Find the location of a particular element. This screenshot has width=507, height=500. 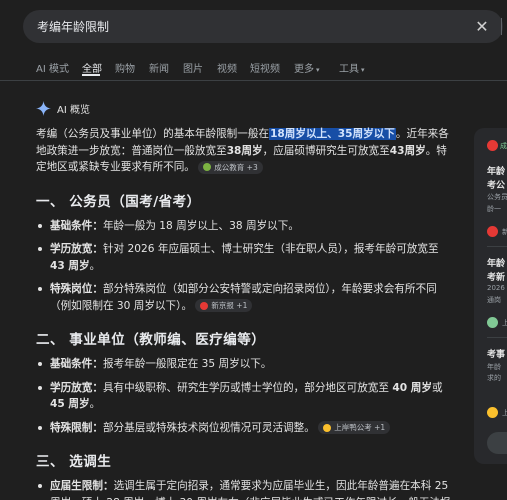

source-snippet: 求的 is located at coordinates (494, 378).